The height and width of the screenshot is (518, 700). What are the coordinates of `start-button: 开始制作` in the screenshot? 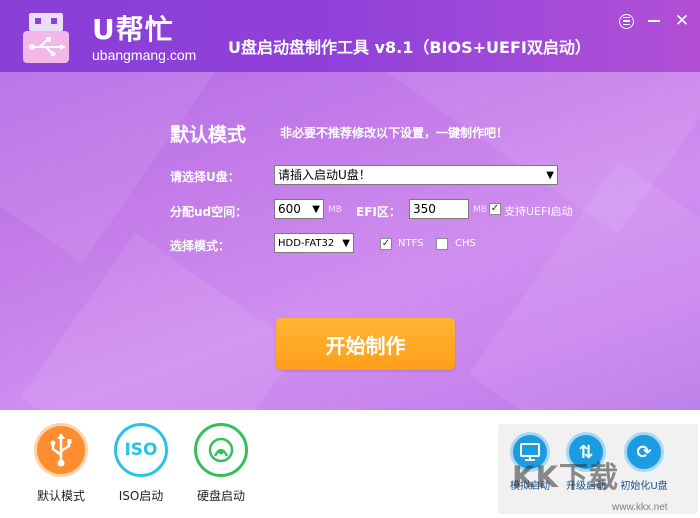 It's located at (365, 344).